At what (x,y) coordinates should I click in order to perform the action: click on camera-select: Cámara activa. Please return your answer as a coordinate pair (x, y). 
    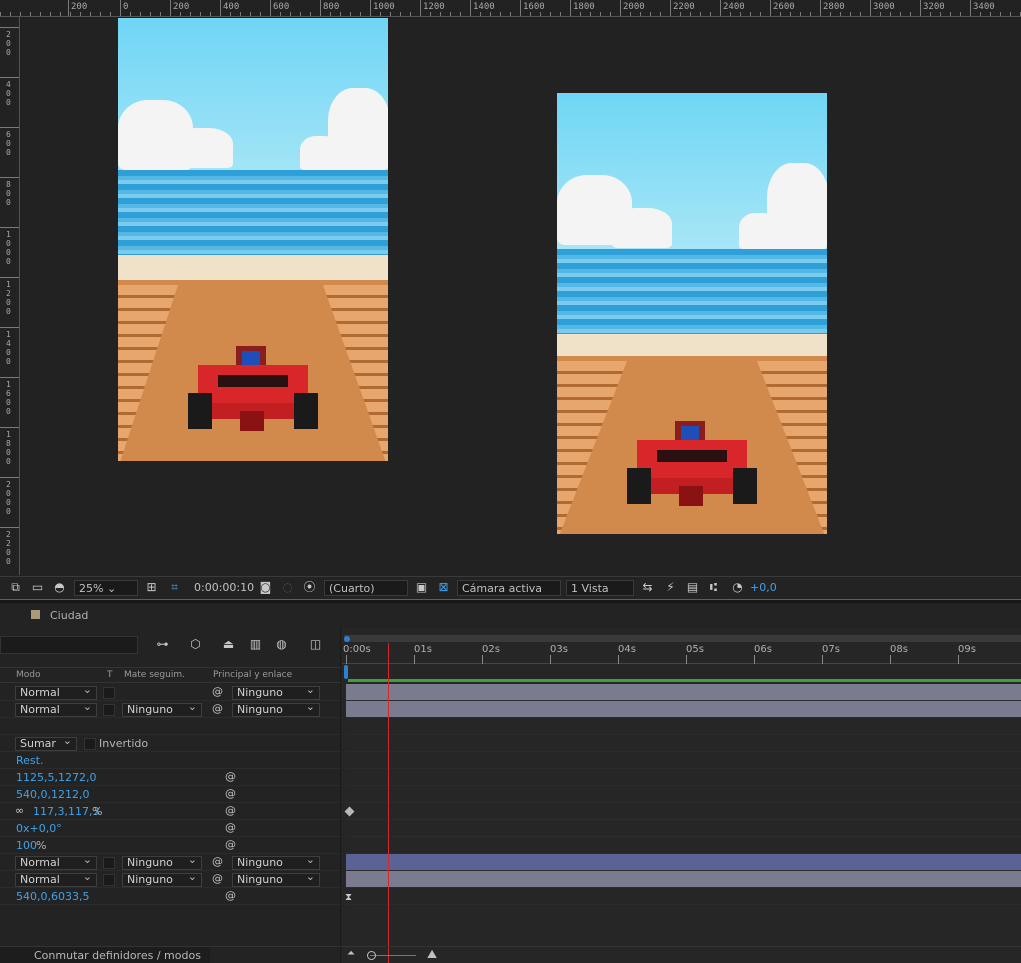
    Looking at the image, I should click on (509, 588).